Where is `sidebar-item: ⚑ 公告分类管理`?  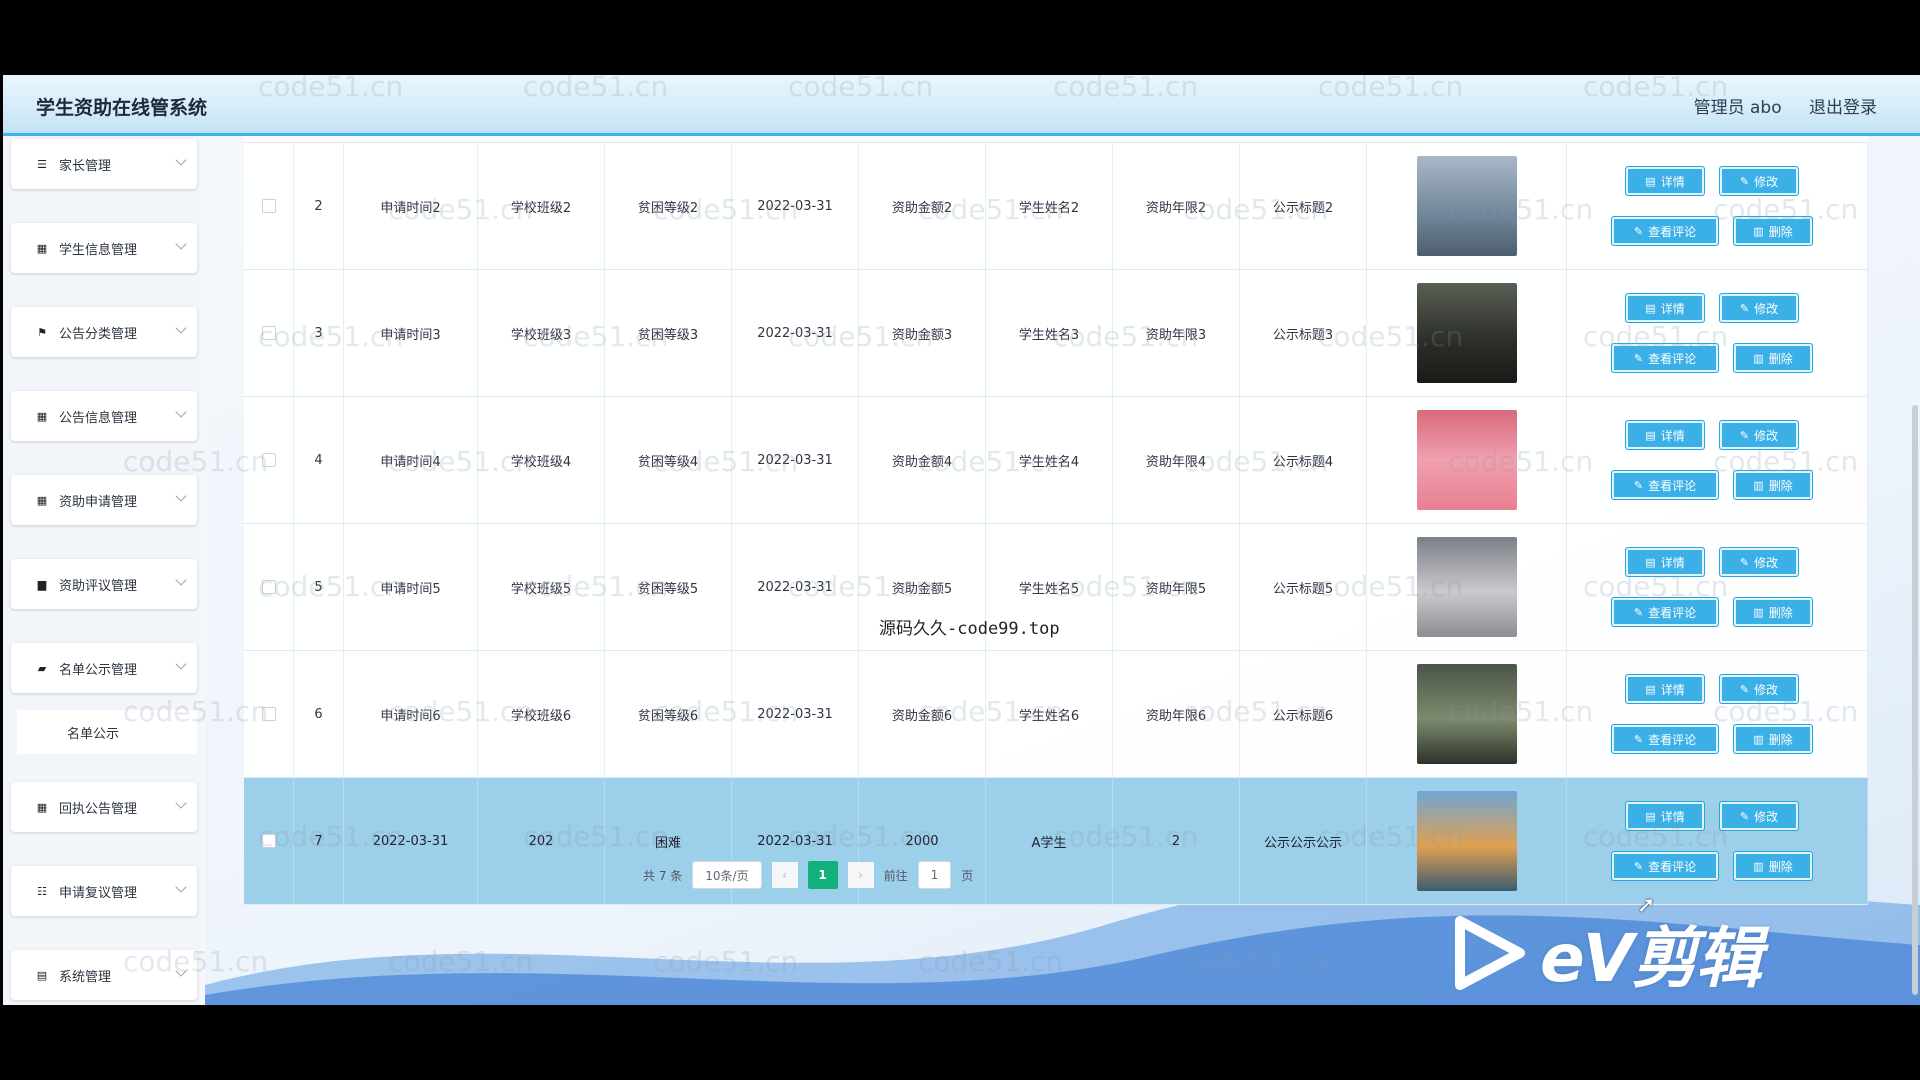 sidebar-item: ⚑ 公告分类管理 is located at coordinates (104, 332).